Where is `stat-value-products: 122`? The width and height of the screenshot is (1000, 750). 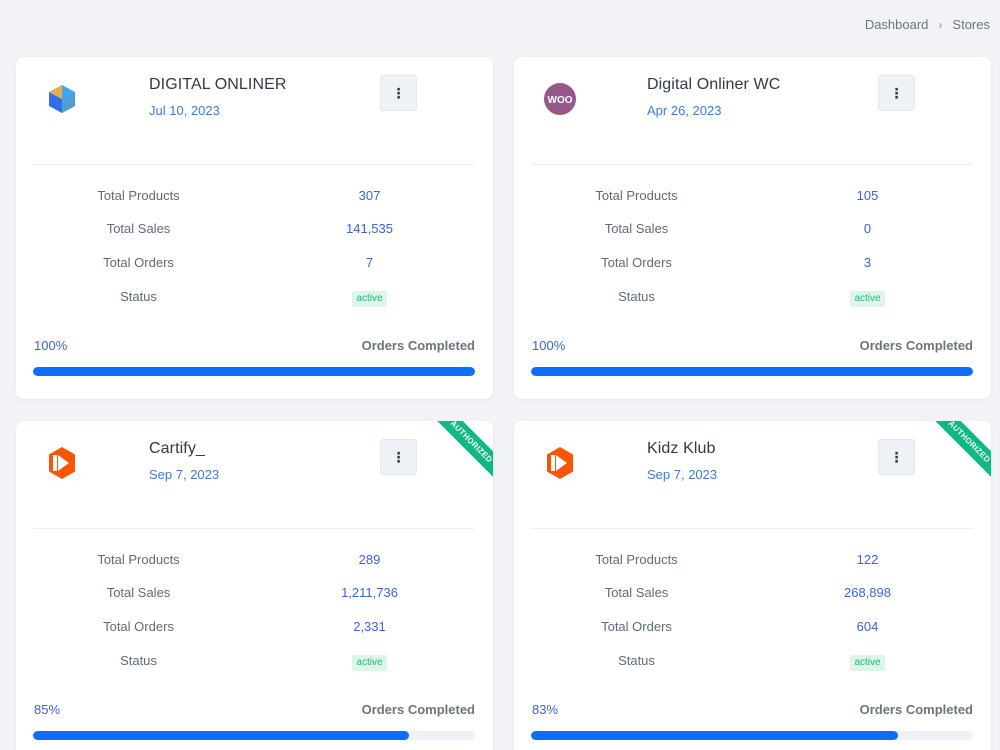
stat-value-products: 122 is located at coordinates (867, 559).